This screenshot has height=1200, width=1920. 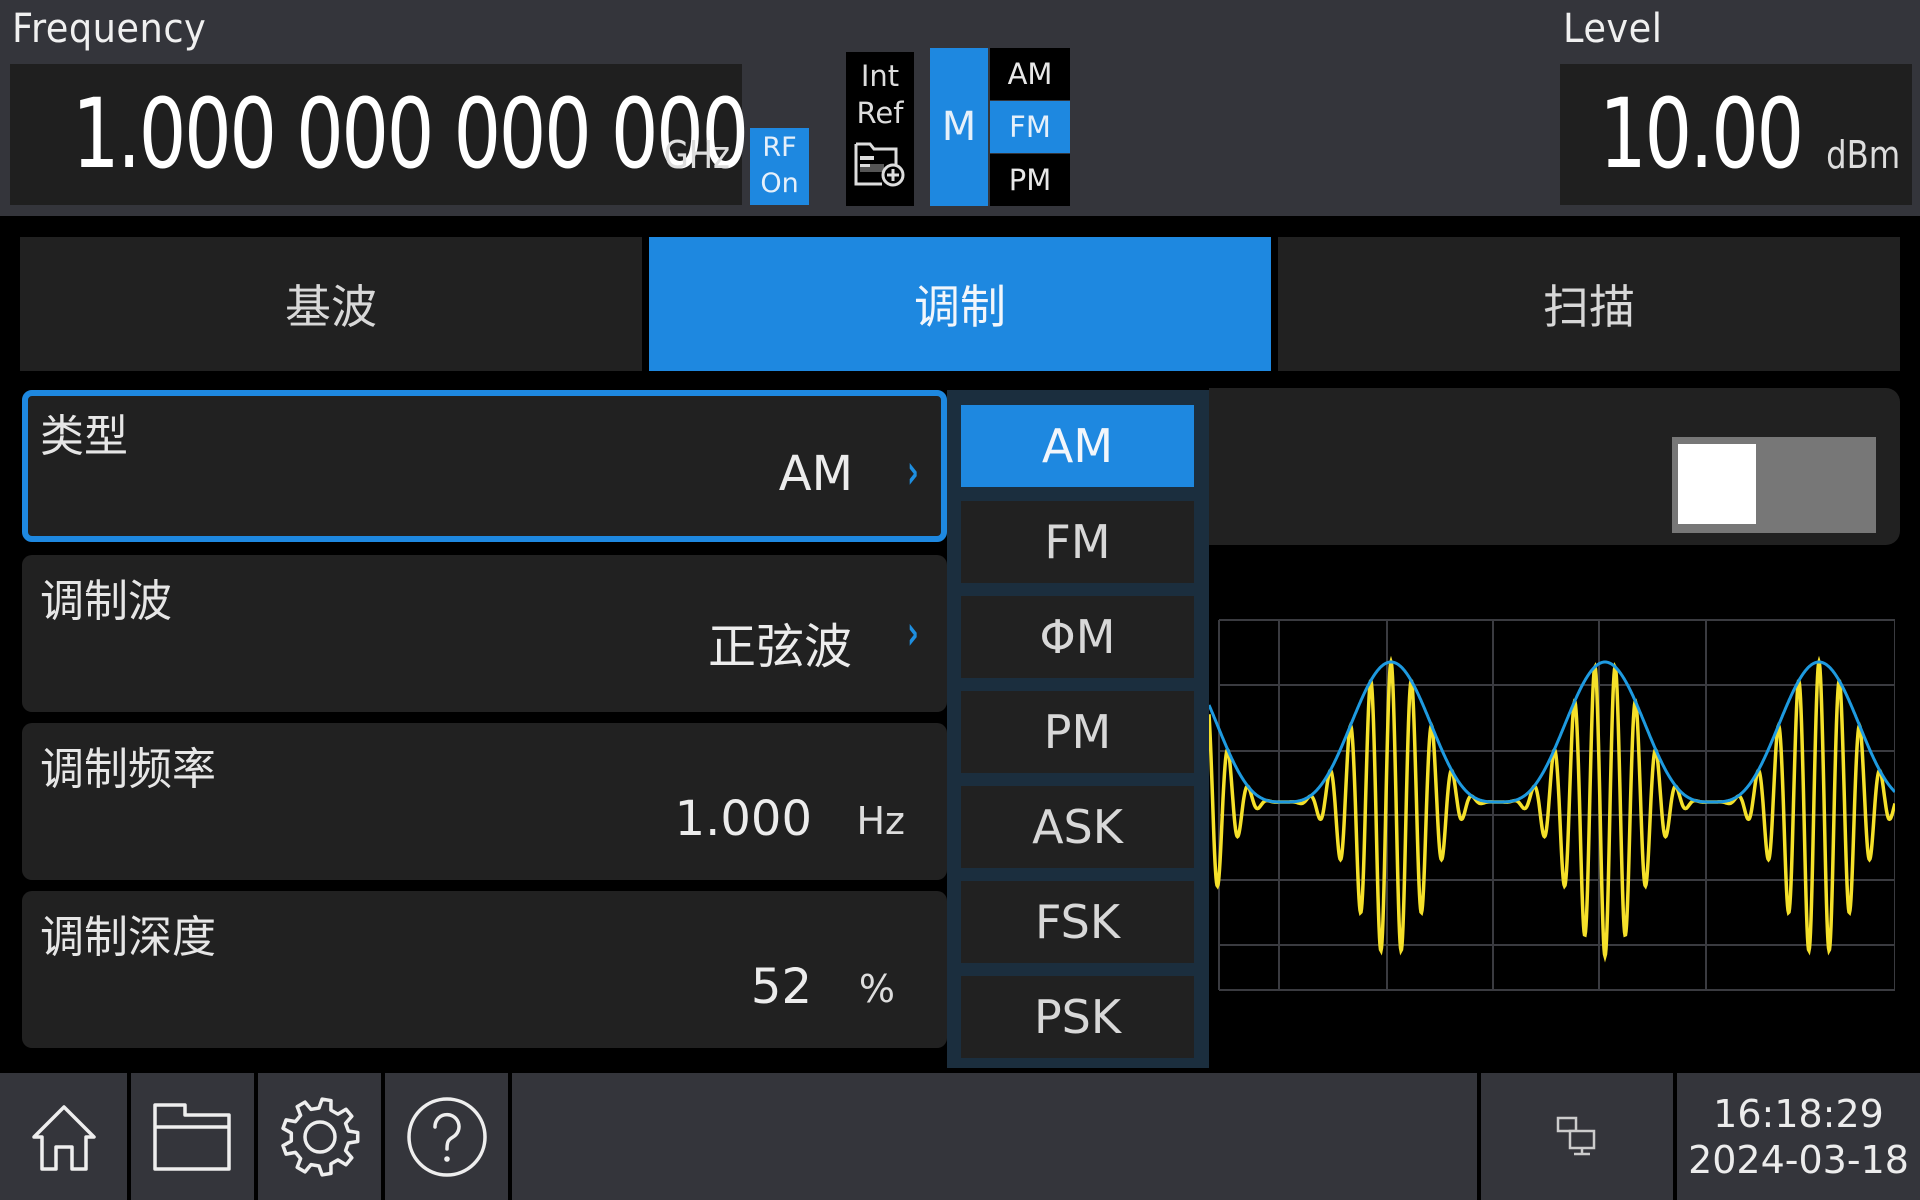 I want to click on rf-label: RF, so click(x=779, y=147).